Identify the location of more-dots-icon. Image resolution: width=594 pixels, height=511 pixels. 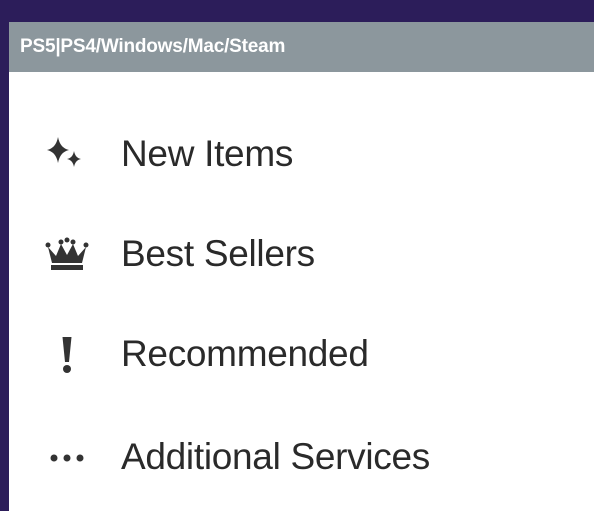
(67, 457).